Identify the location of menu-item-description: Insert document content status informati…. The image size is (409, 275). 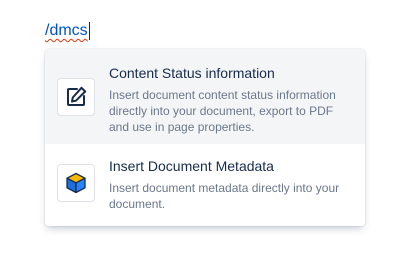
(222, 111).